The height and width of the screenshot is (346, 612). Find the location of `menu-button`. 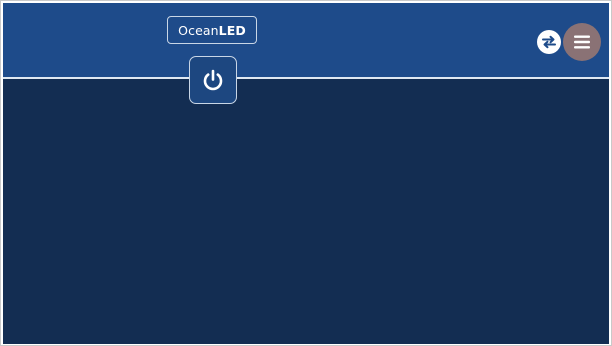

menu-button is located at coordinates (582, 42).